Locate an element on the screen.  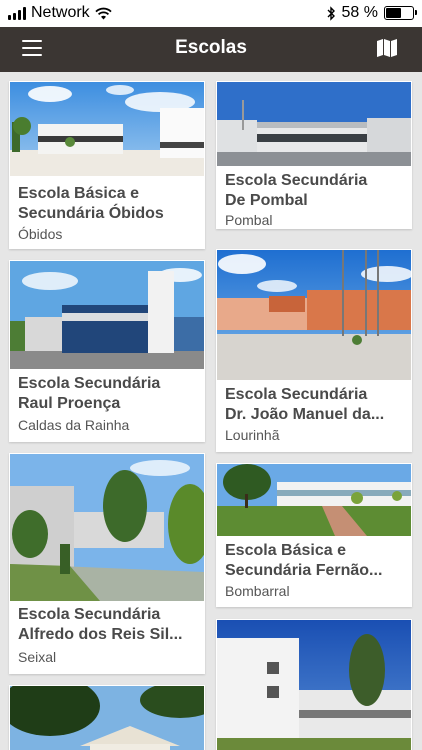
school-town: Óbidos is located at coordinates (40, 234).